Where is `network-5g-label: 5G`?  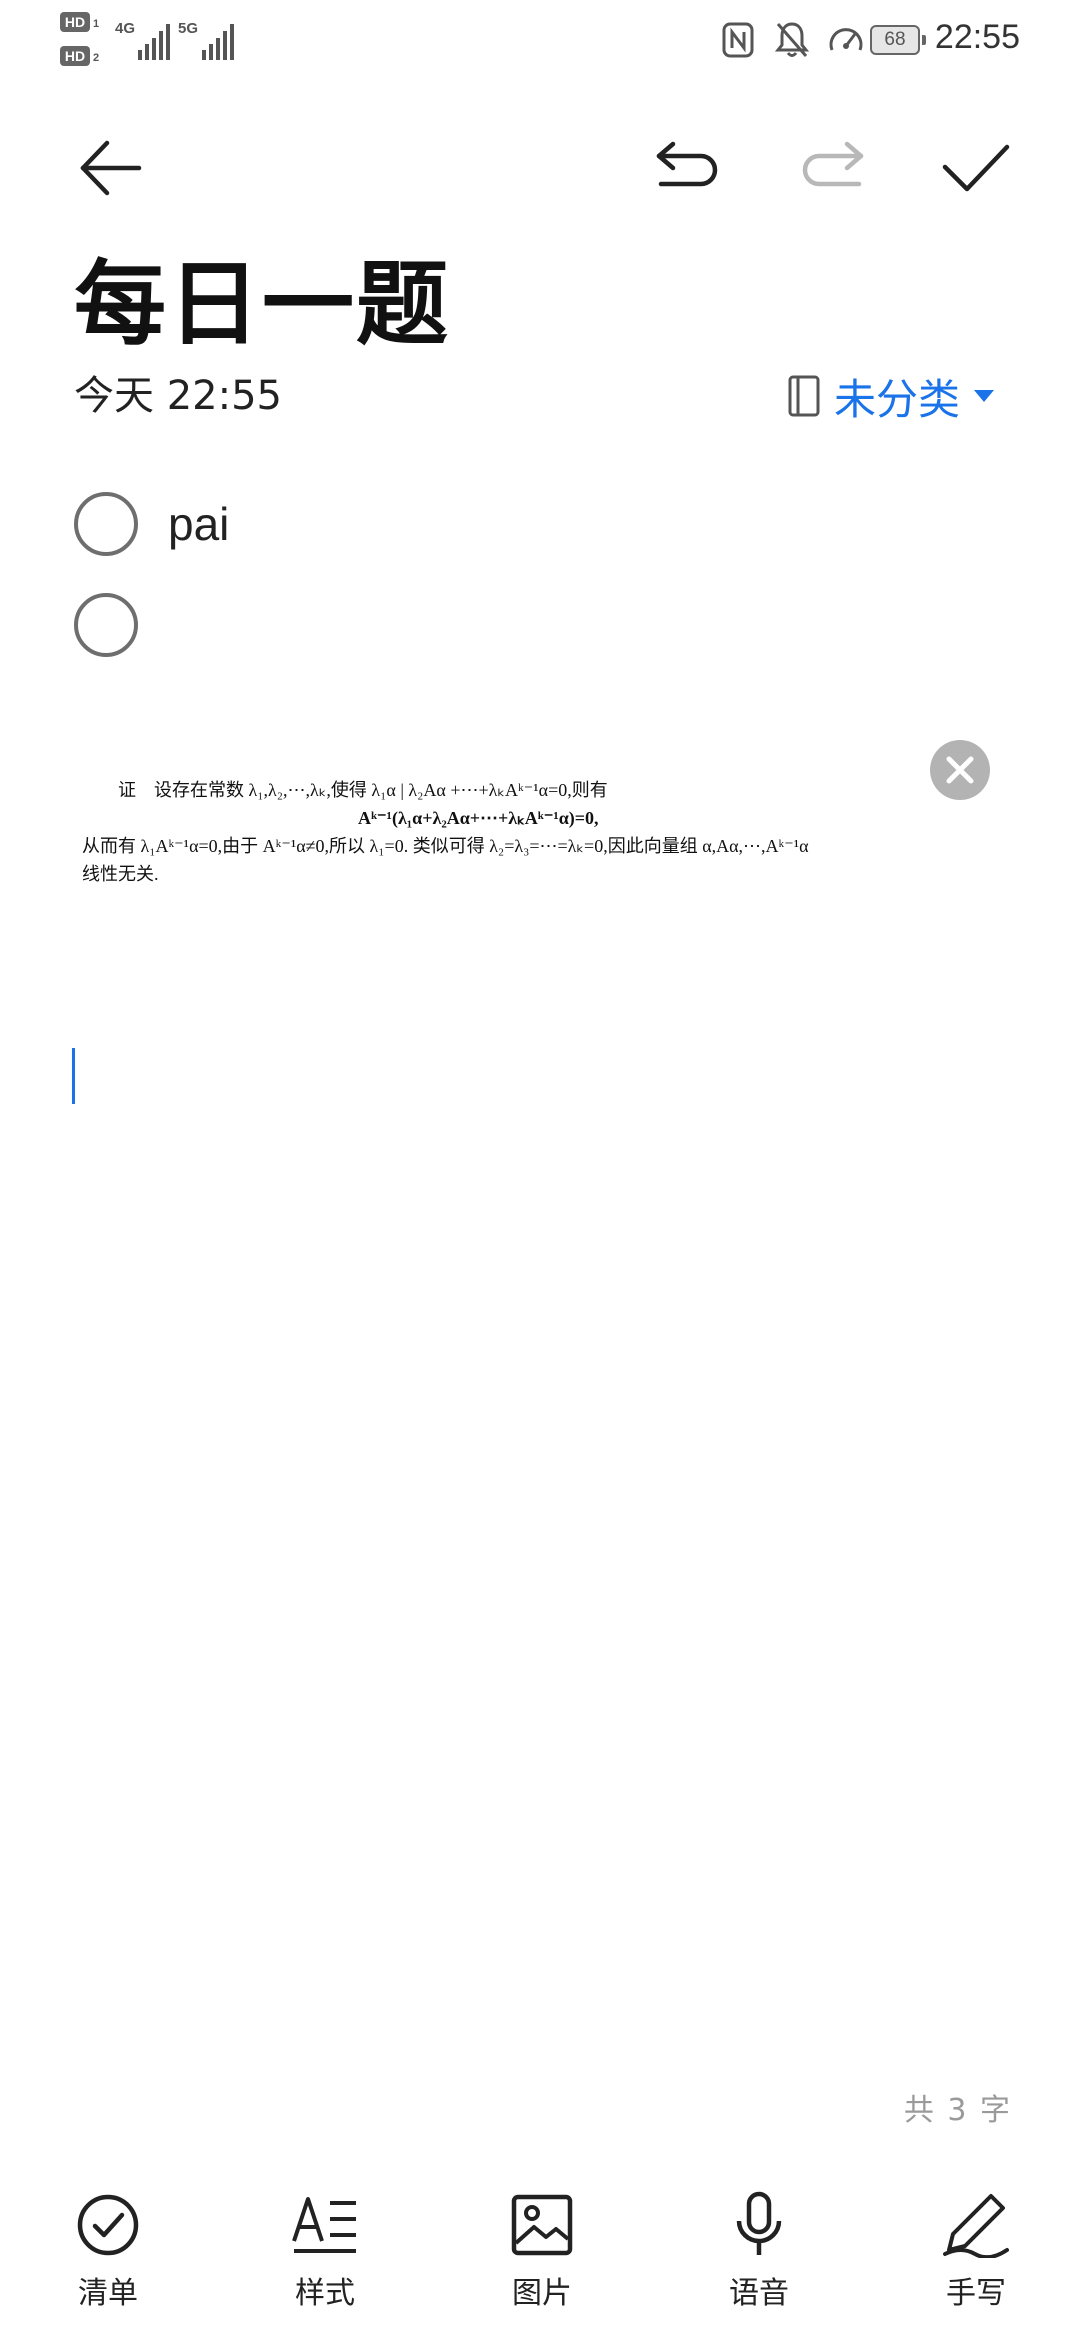 network-5g-label: 5G is located at coordinates (188, 28).